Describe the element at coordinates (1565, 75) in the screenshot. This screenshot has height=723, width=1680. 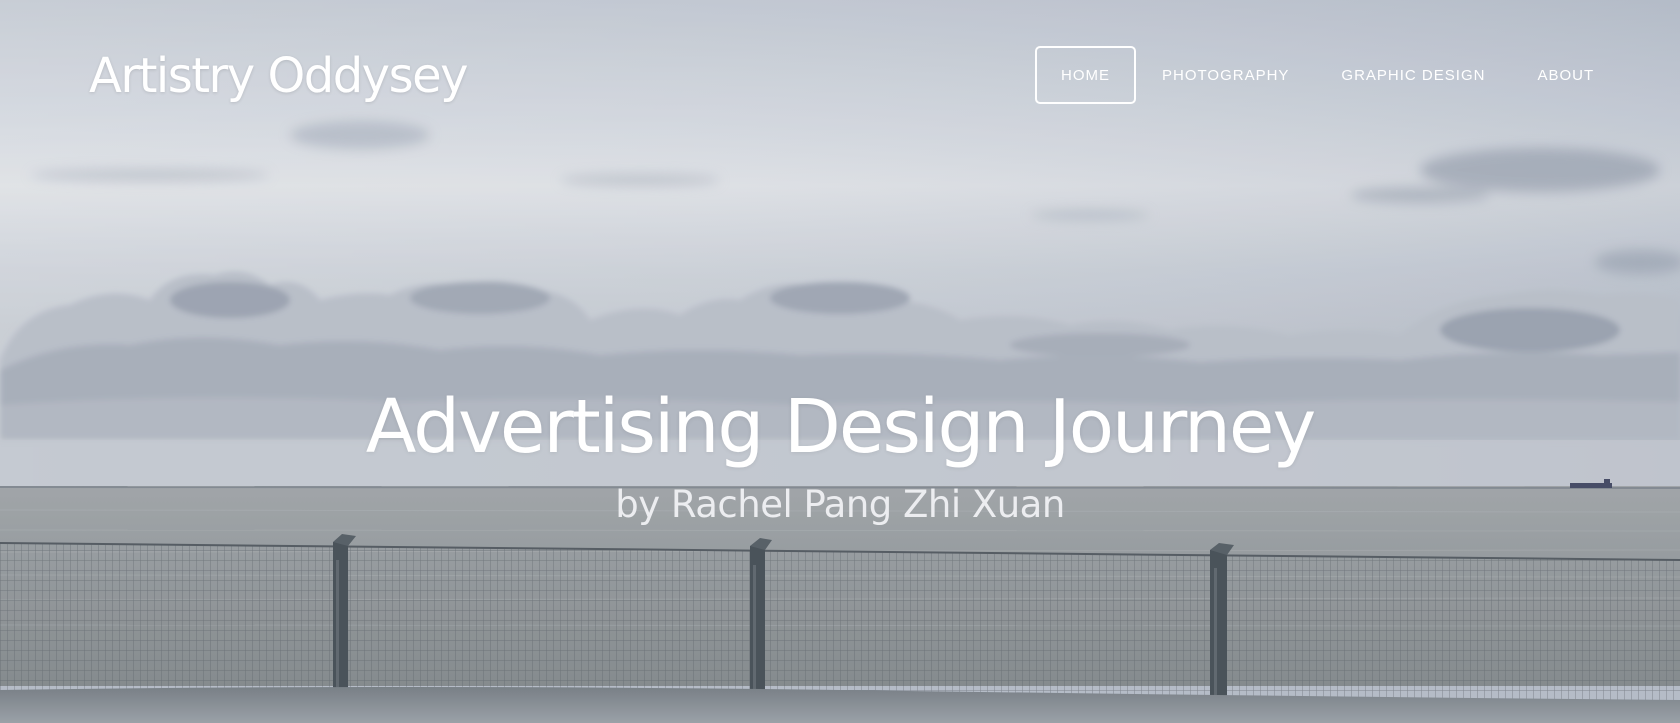
I see `nav-about: ABOUT` at that location.